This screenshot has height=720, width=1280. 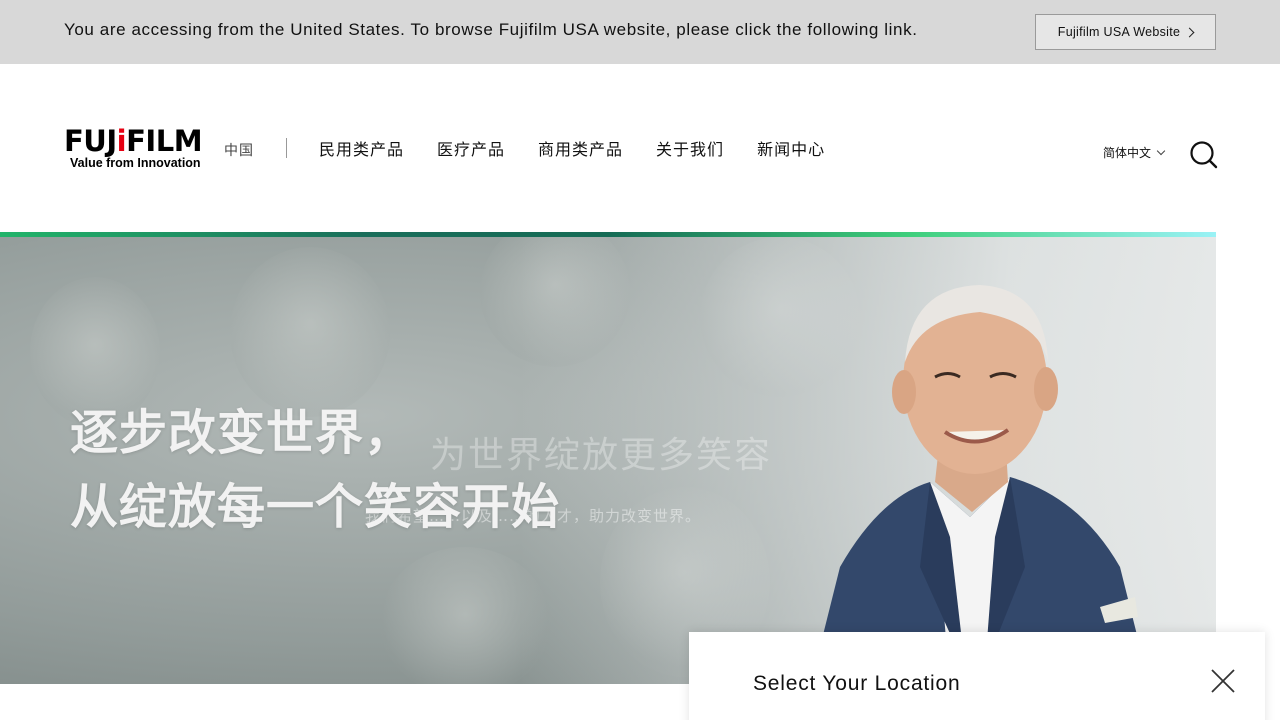 I want to click on header-divider, so click(x=286, y=148).